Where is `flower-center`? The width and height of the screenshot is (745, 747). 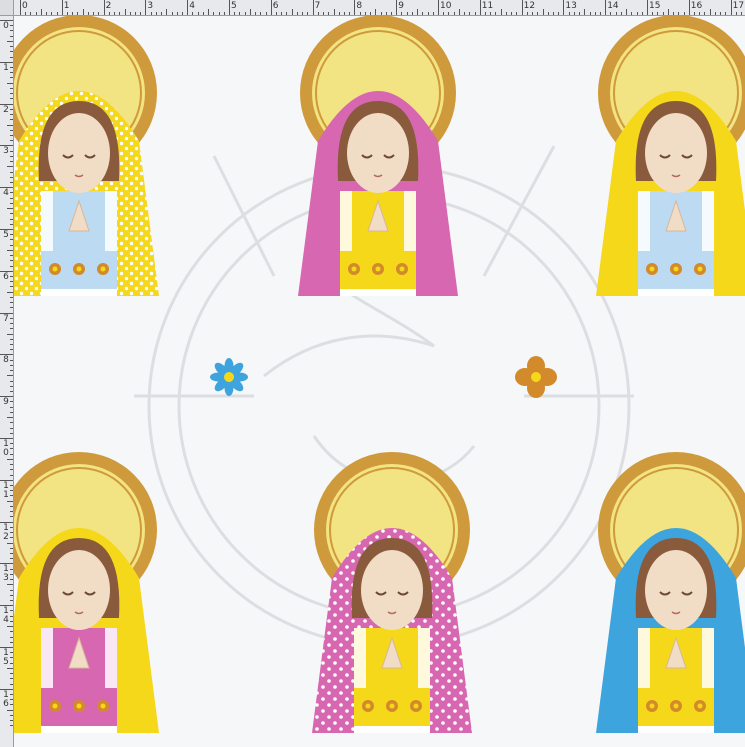 flower-center is located at coordinates (536, 377).